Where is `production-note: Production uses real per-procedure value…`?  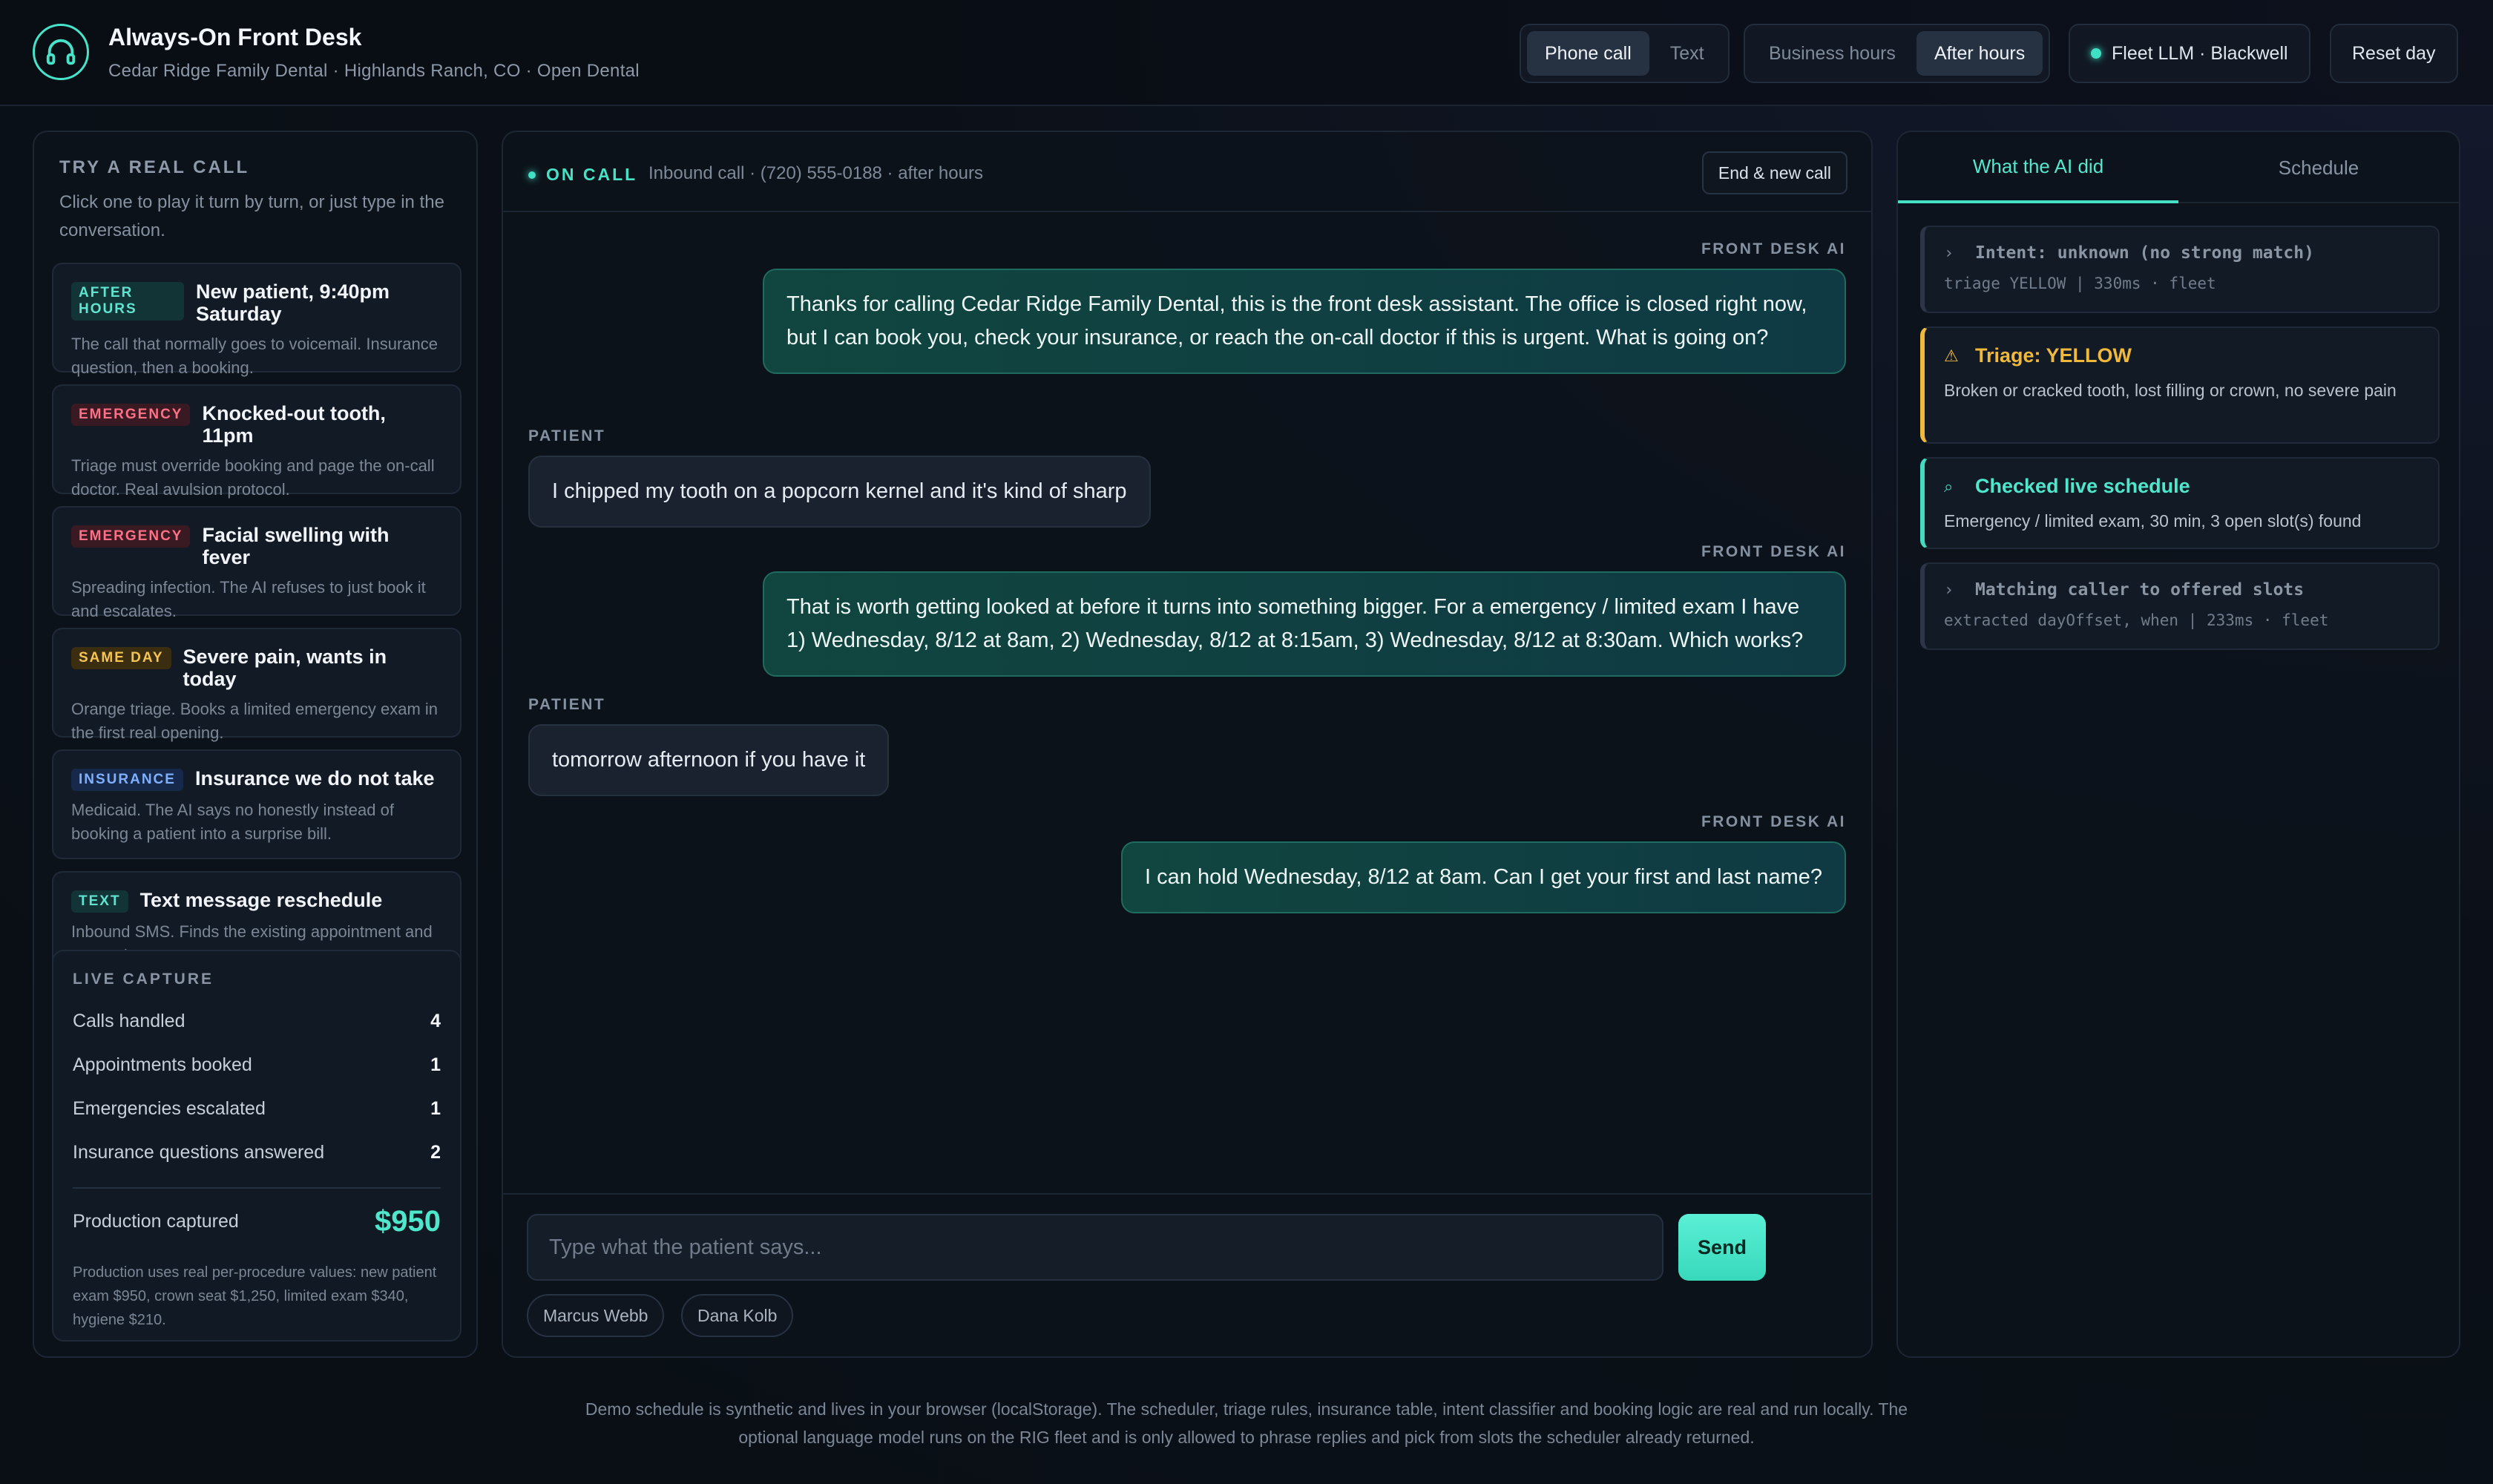 production-note: Production uses real per-procedure value… is located at coordinates (255, 1296).